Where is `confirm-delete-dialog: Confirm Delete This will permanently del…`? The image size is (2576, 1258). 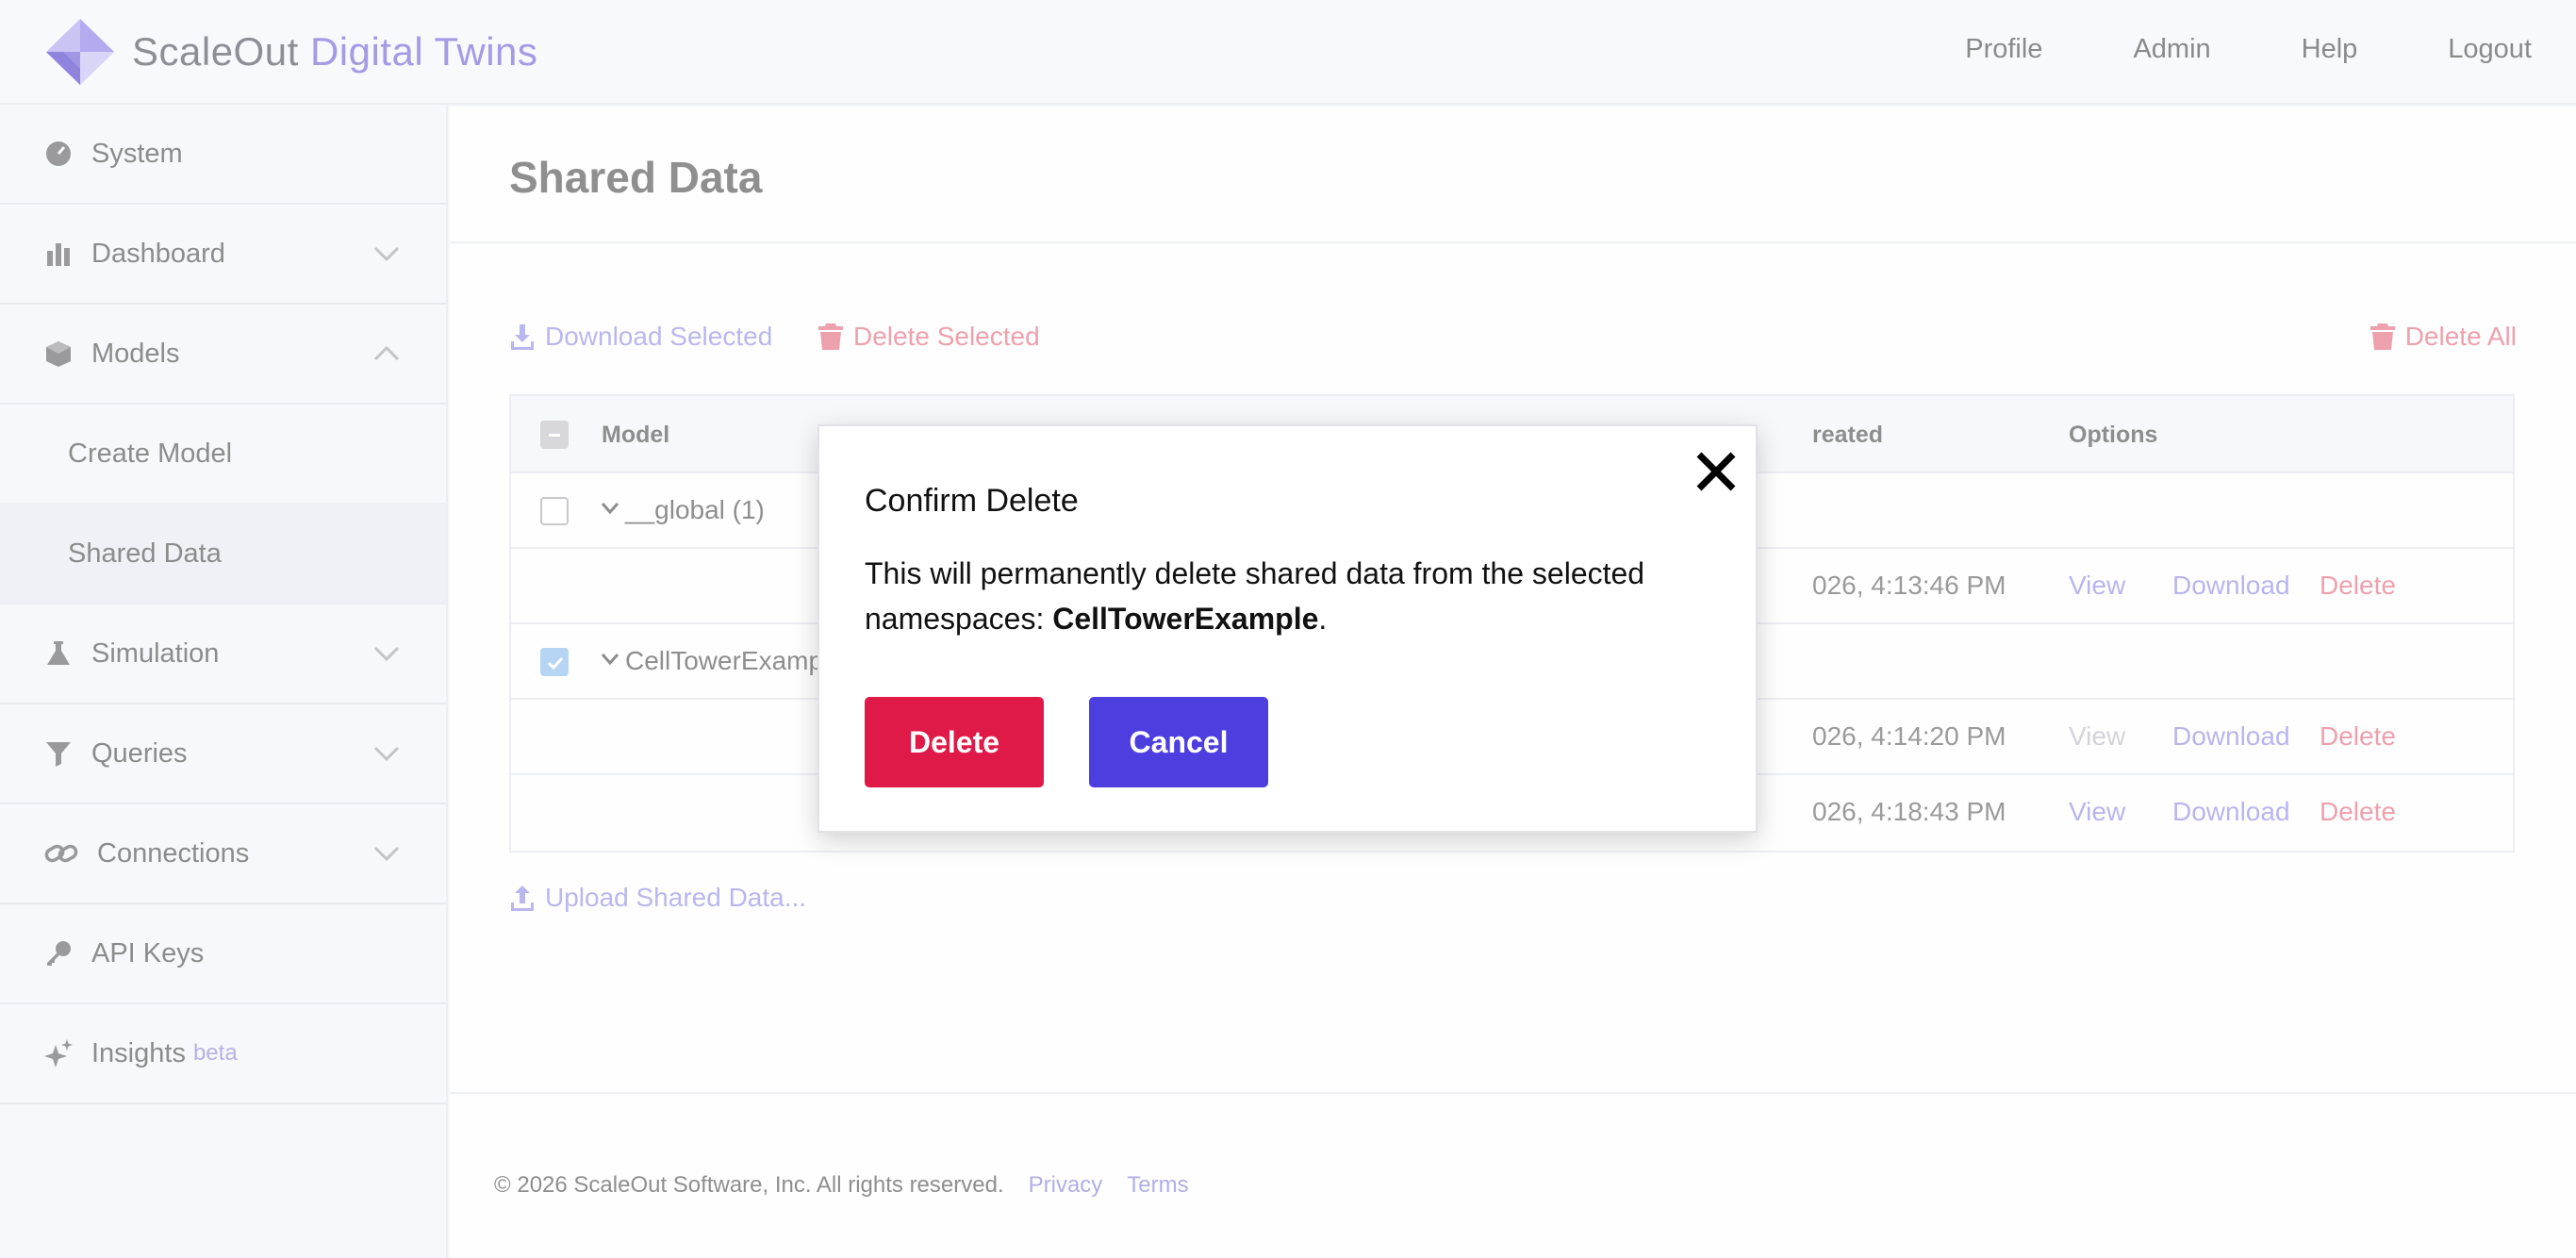
confirm-delete-dialog: Confirm Delete This will permanently del… is located at coordinates (1287, 628).